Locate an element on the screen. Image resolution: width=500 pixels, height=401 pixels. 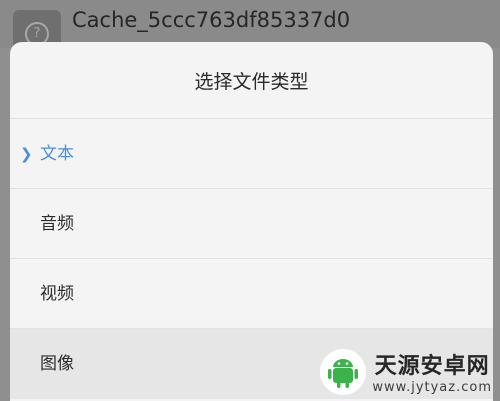
watermark-title: 天源安卓网 is located at coordinates (432, 366).